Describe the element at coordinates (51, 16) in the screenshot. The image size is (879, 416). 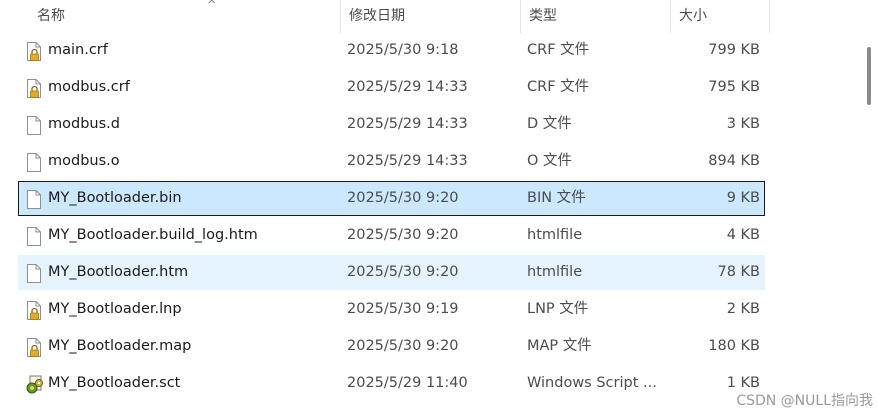
I see `column-header-name-label: 名称` at that location.